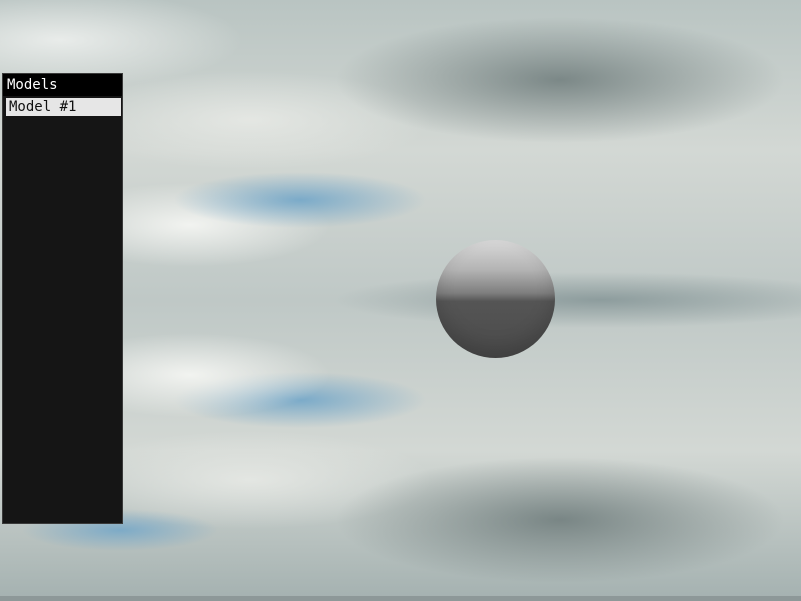  Describe the element at coordinates (495, 299) in the screenshot. I see `sphere-model` at that location.